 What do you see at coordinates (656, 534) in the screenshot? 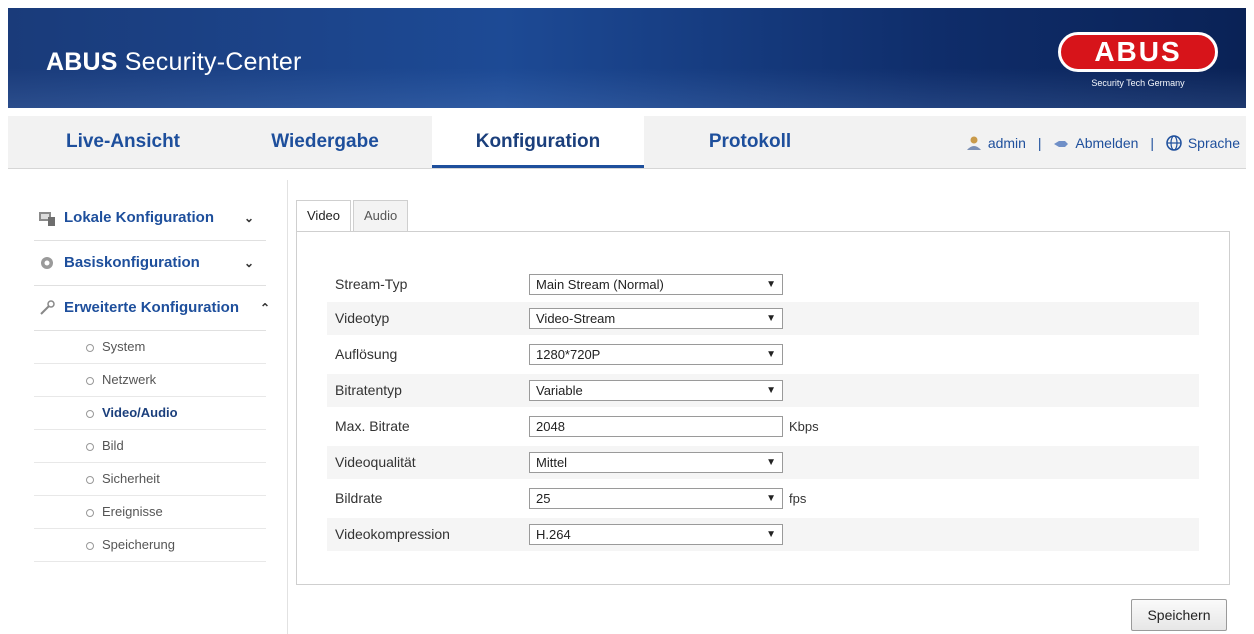
I see `videokompression-select: H.264 ▼` at bounding box center [656, 534].